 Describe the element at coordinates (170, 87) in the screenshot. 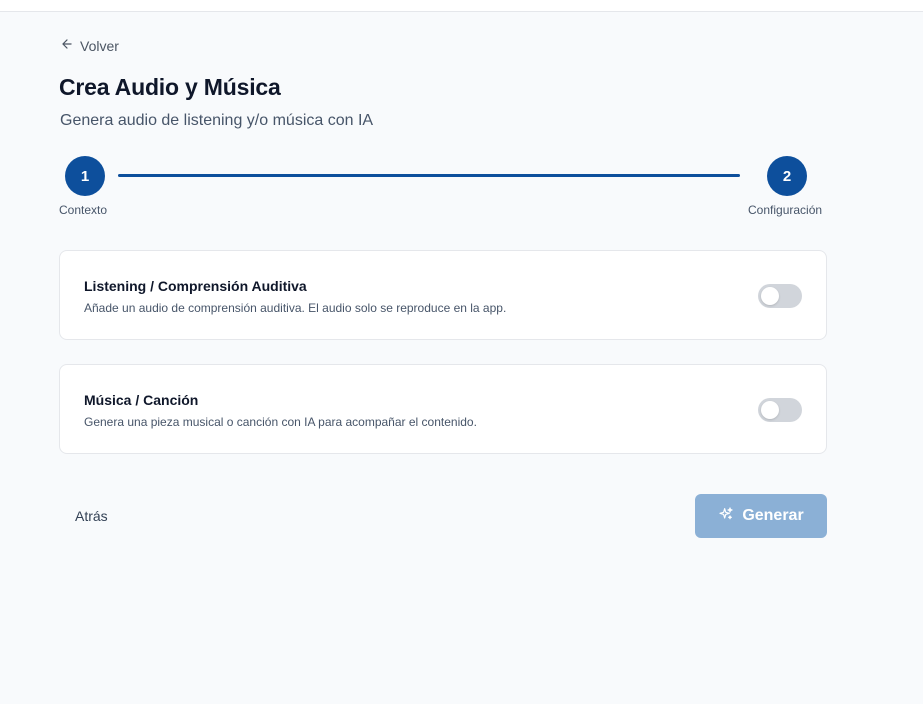

I see `page-title: Crea Audio y Música` at that location.